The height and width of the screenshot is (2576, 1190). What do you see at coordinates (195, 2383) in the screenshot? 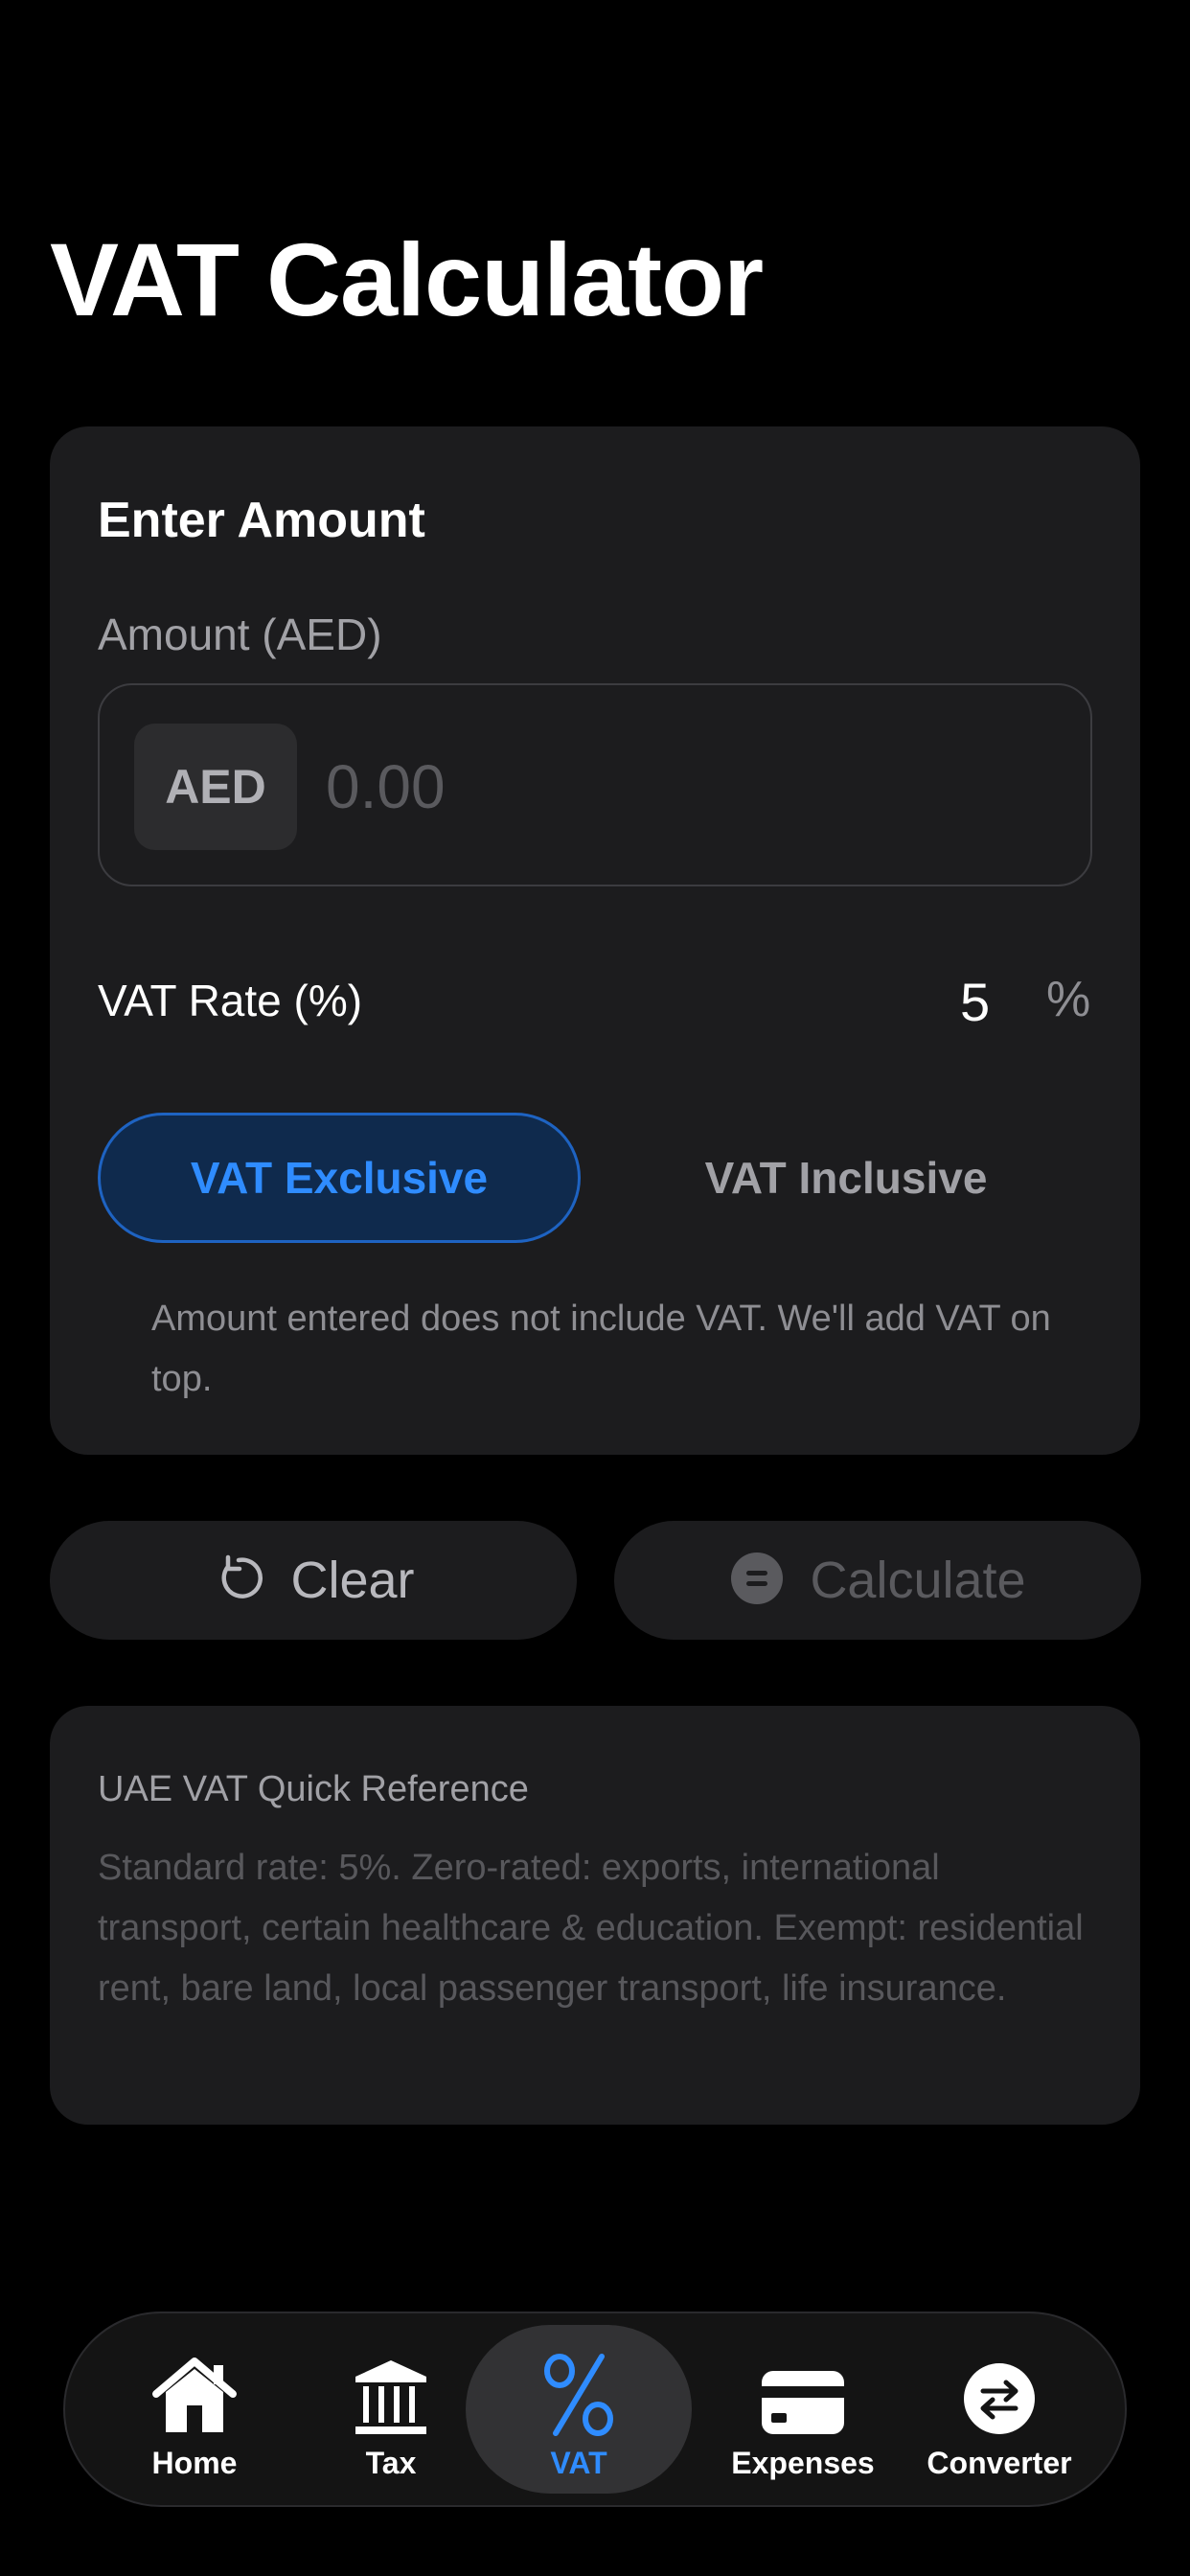
I see `home-icon` at bounding box center [195, 2383].